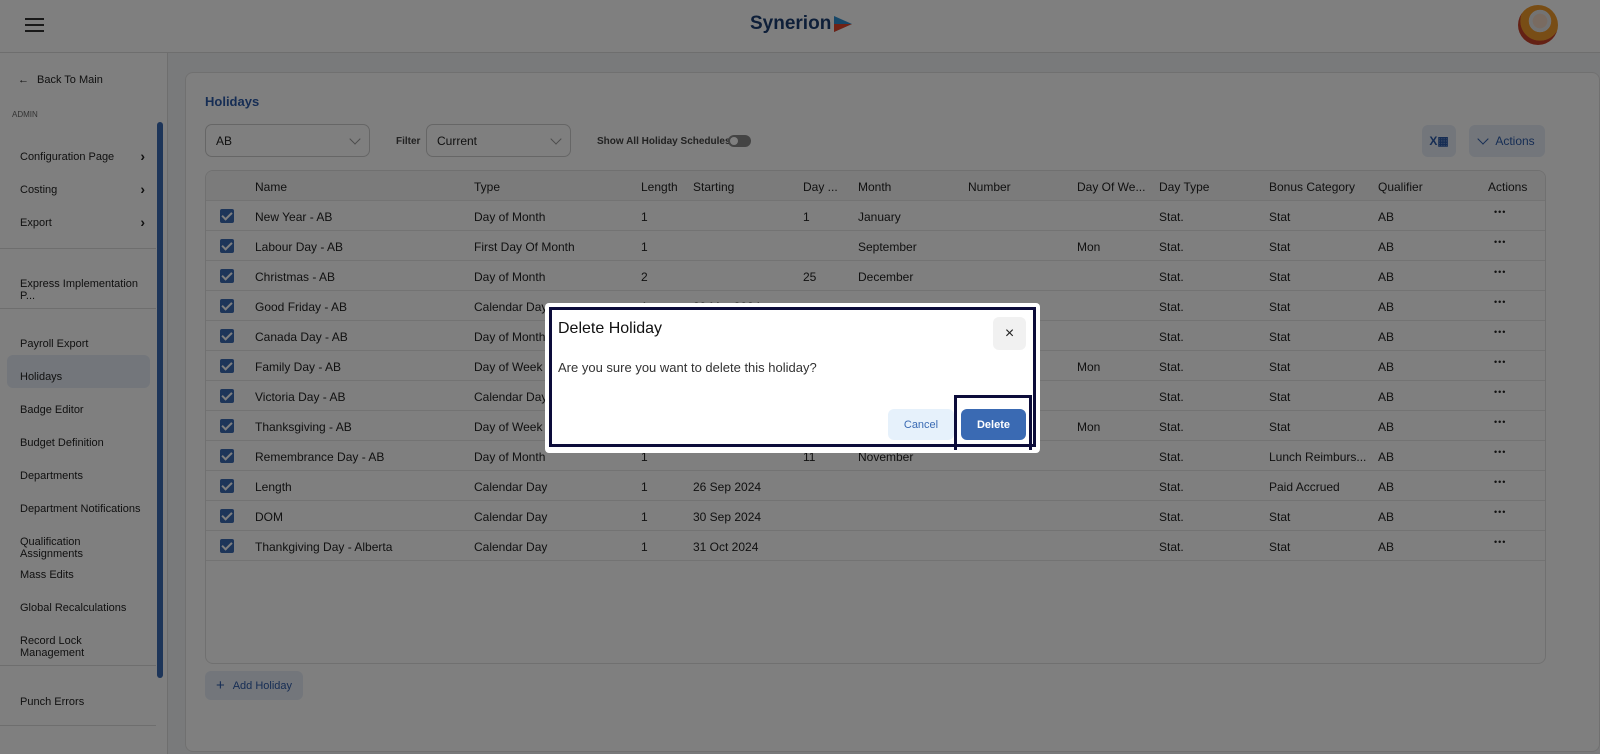 The image size is (1600, 754). I want to click on dialog-title: Delete Holiday, so click(610, 328).